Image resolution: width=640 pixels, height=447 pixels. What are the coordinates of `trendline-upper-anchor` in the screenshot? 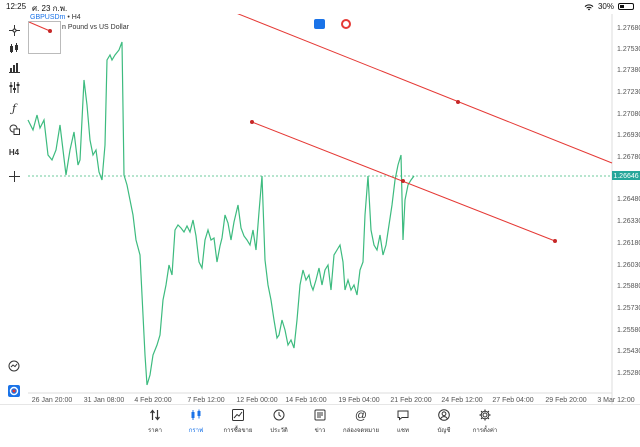 It's located at (458, 102).